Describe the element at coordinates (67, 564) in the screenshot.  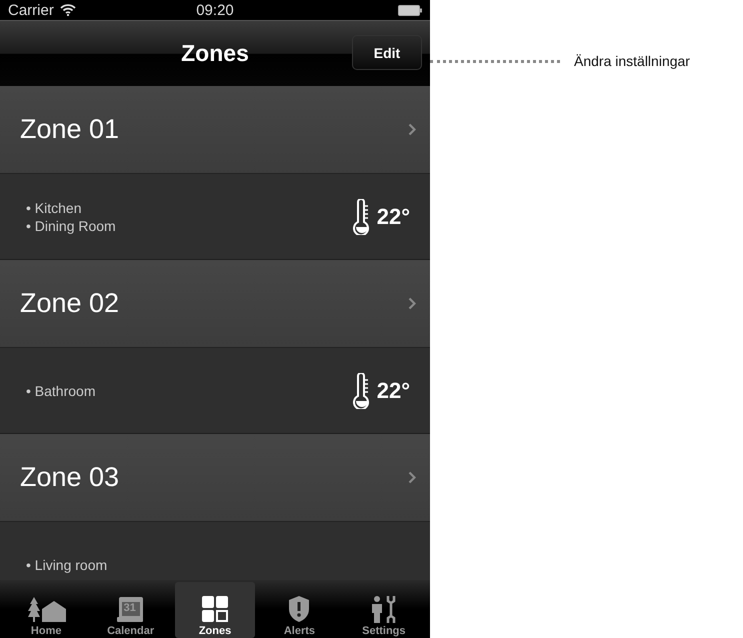
I see `room-label: • Living room` at that location.